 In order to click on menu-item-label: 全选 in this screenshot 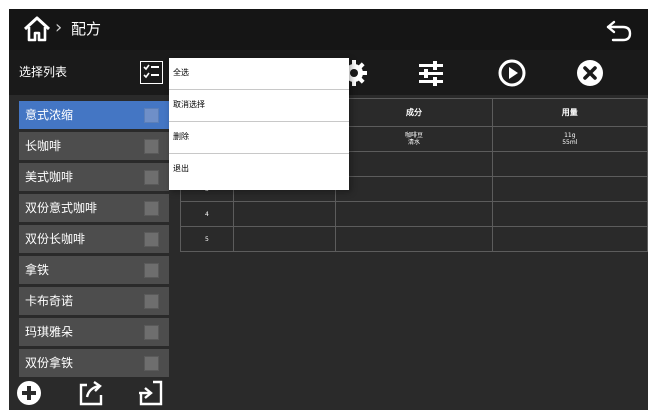, I will do `click(181, 72)`.